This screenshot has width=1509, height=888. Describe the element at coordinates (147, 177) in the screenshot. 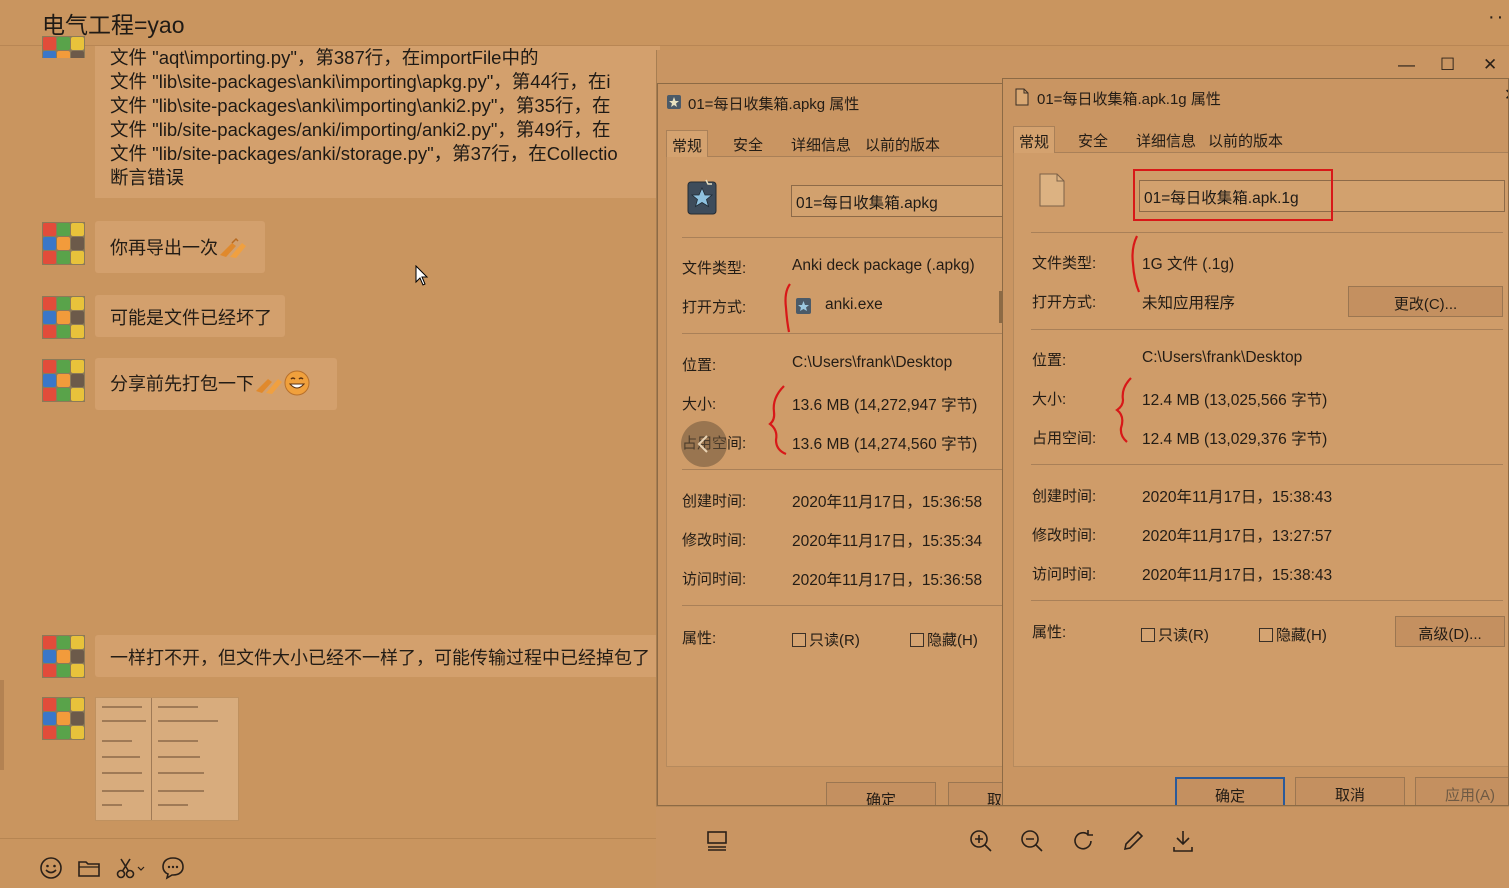

I see `error-line: 断言错误` at that location.